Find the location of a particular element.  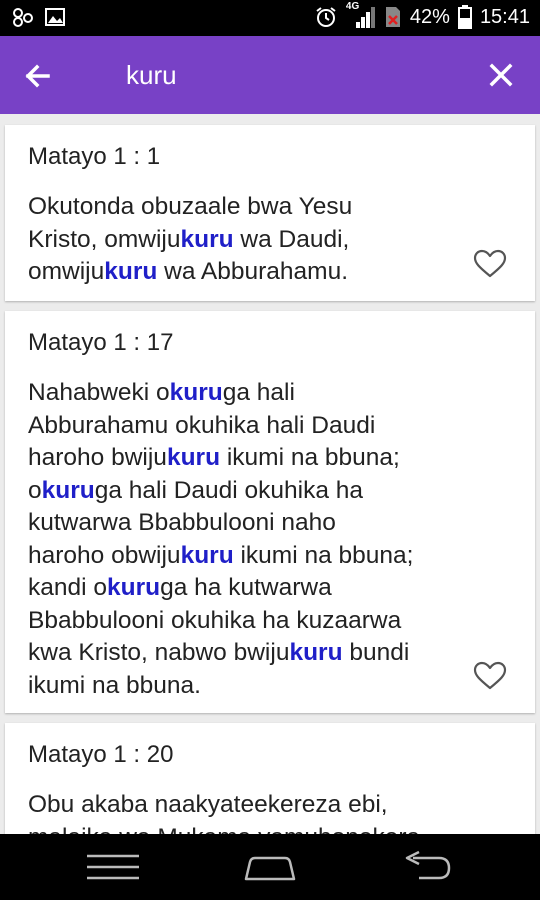

verse-line: kutwarwa Bbabbulooni naho is located at coordinates (253, 523).